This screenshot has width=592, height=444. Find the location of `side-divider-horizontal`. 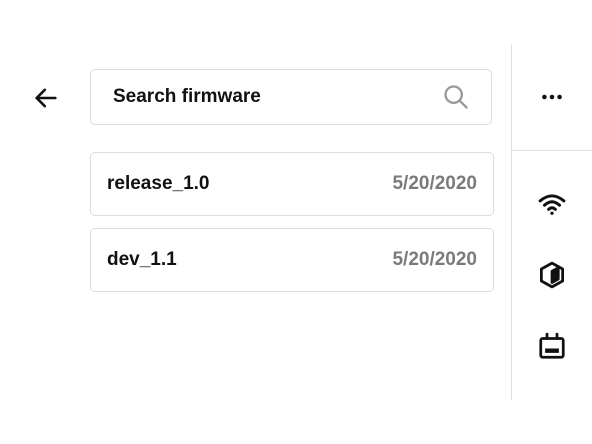

side-divider-horizontal is located at coordinates (552, 150).